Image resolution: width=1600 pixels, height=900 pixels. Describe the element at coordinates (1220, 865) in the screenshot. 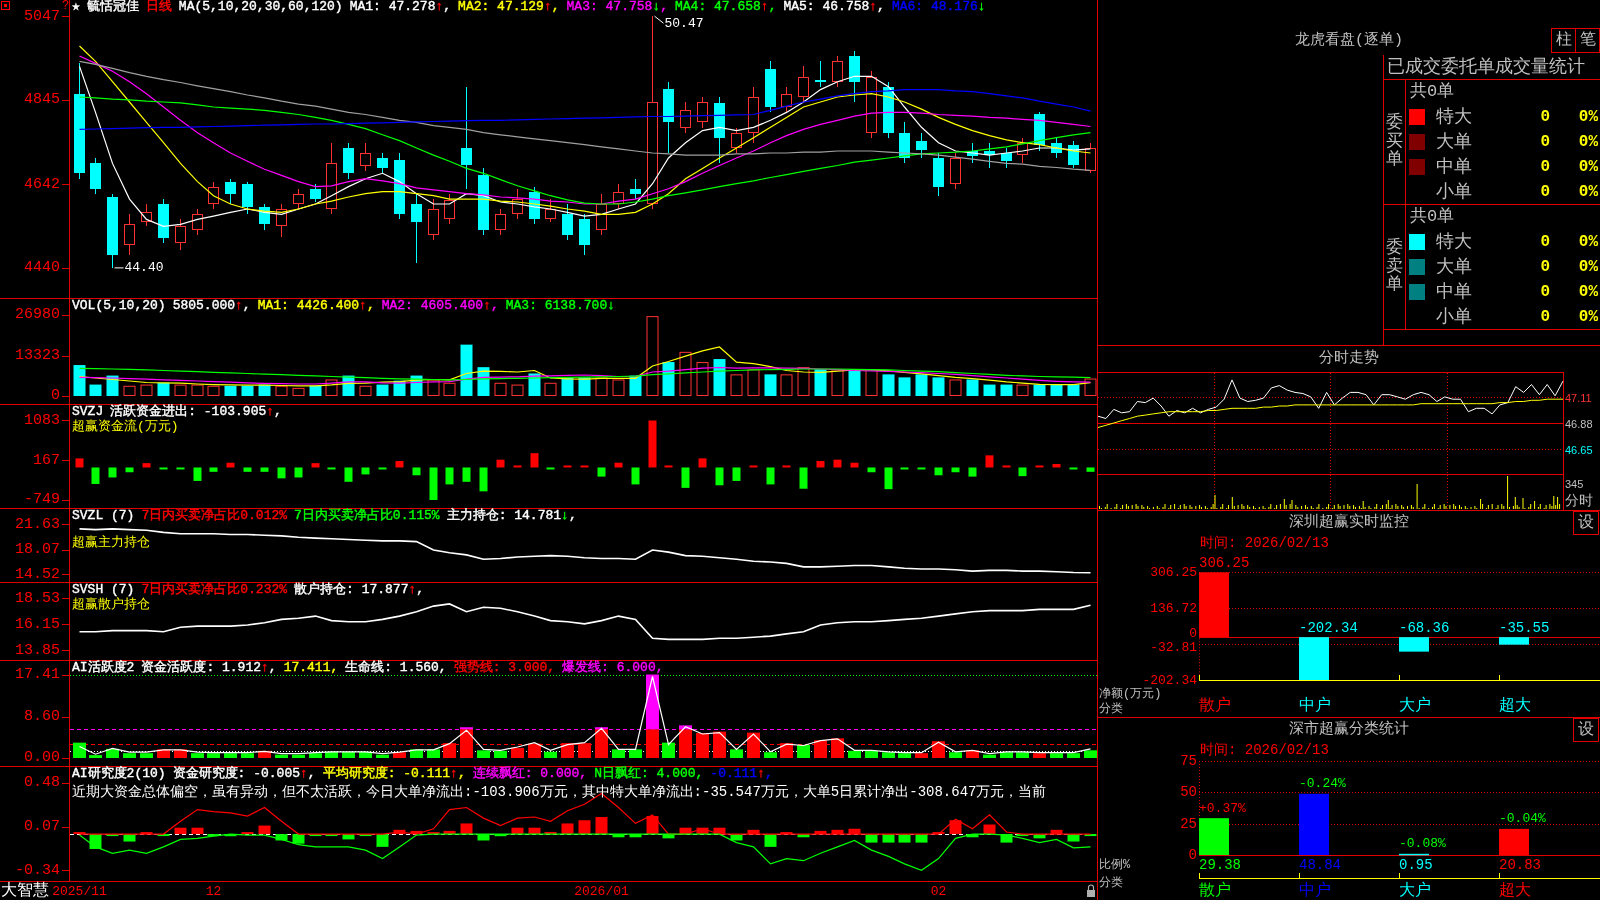

I see `share-value-label: 29.38` at that location.